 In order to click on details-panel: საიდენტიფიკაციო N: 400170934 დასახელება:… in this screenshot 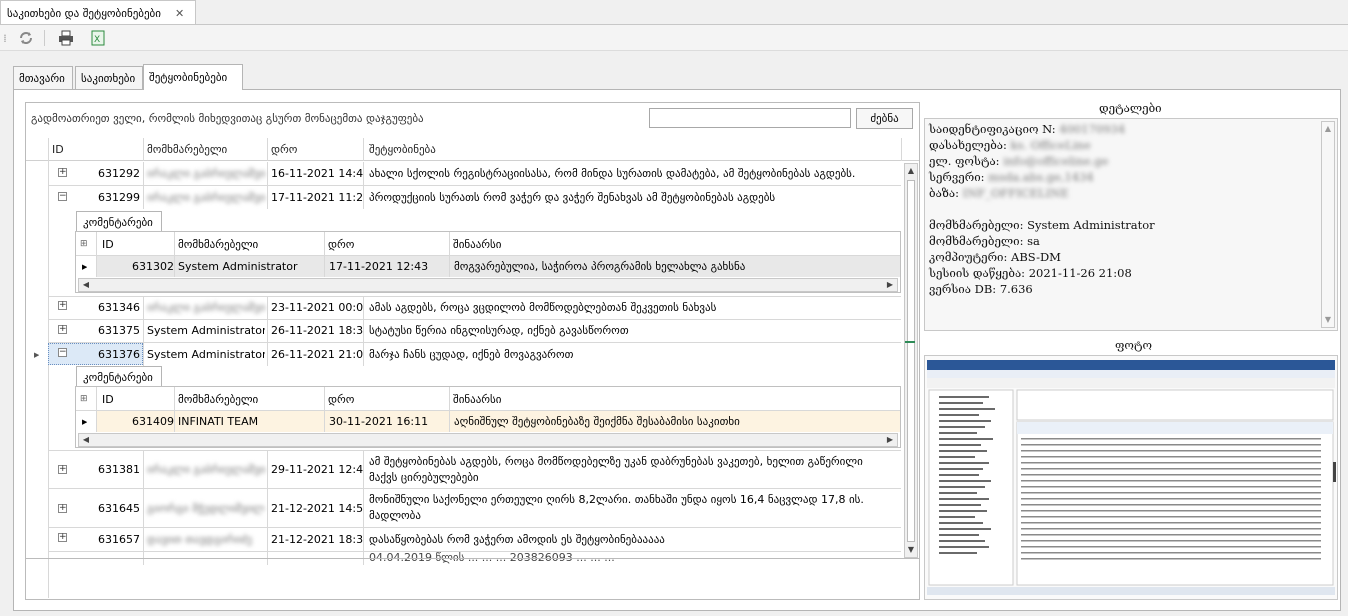, I will do `click(1131, 224)`.